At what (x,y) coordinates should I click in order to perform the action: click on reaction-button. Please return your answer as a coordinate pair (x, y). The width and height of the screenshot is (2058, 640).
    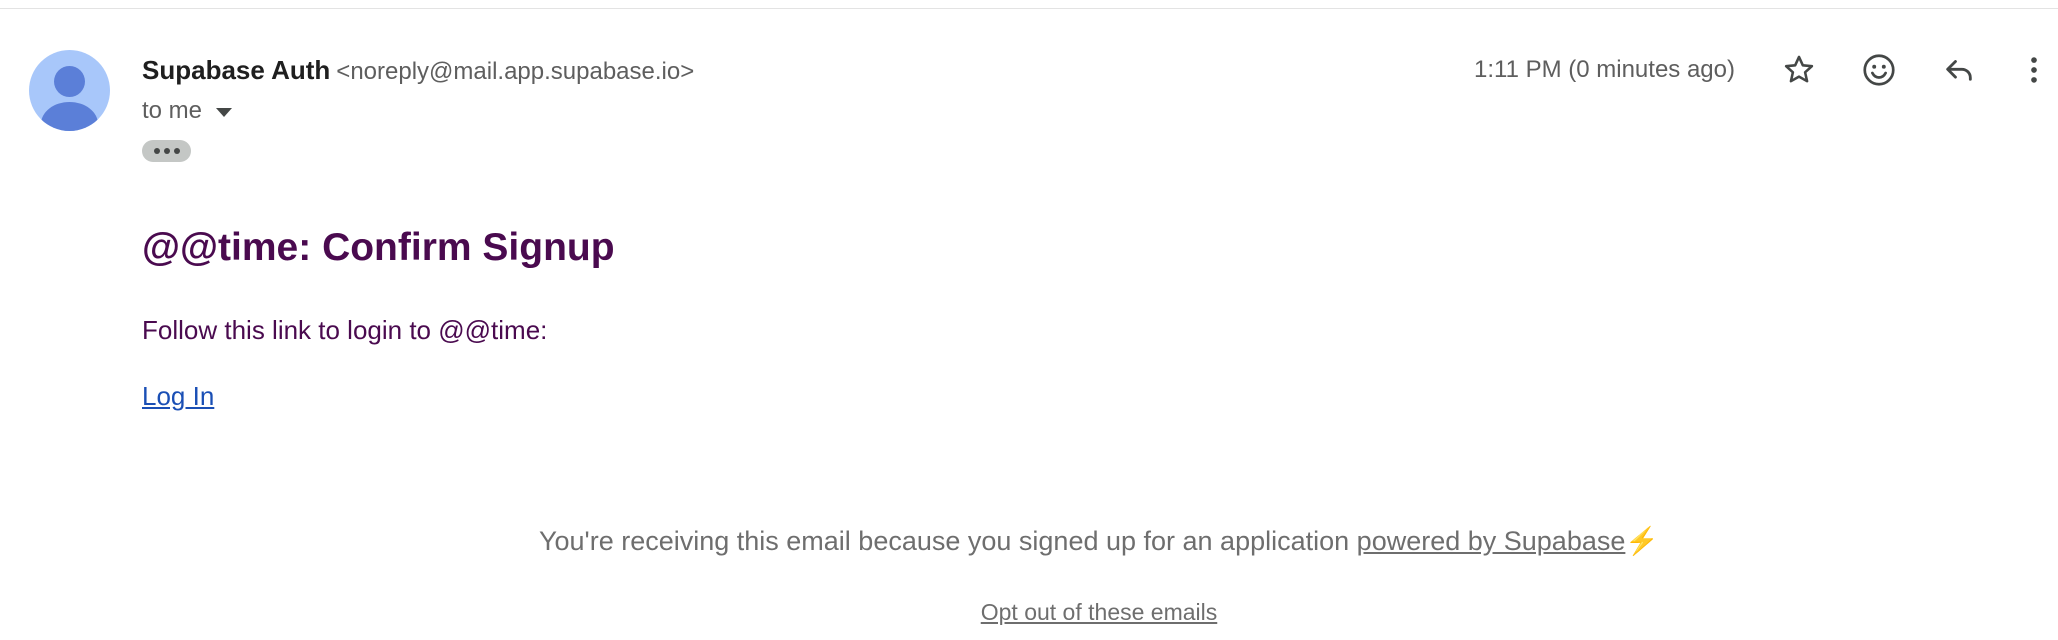
    Looking at the image, I should click on (1879, 70).